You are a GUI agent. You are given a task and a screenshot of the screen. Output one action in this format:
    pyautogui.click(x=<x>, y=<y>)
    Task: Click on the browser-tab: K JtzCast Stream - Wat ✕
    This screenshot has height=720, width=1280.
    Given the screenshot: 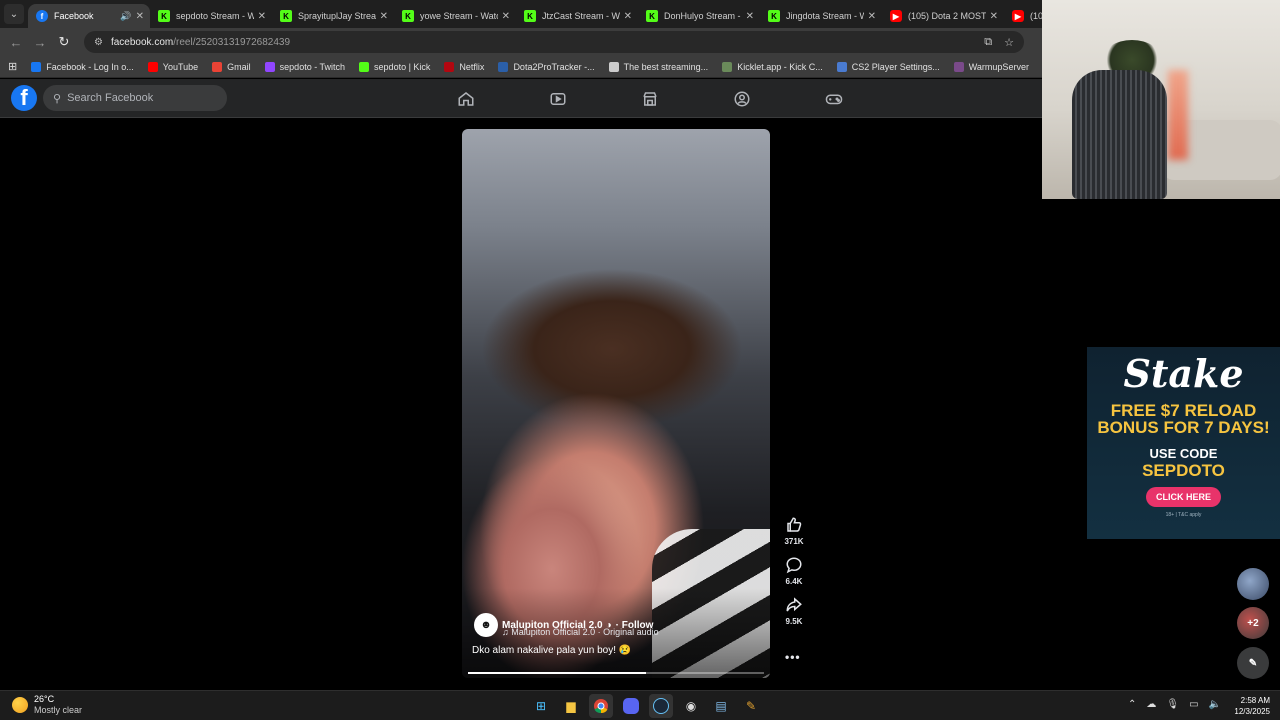 What is the action you would take?
    pyautogui.click(x=577, y=16)
    